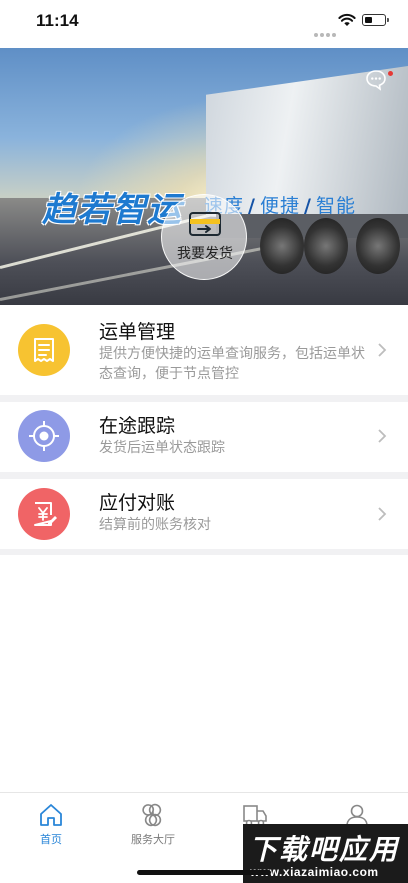 The image size is (408, 883). Describe the element at coordinates (162, 448) in the screenshot. I see `menu-description: 发货后运单状态跟踪` at that location.